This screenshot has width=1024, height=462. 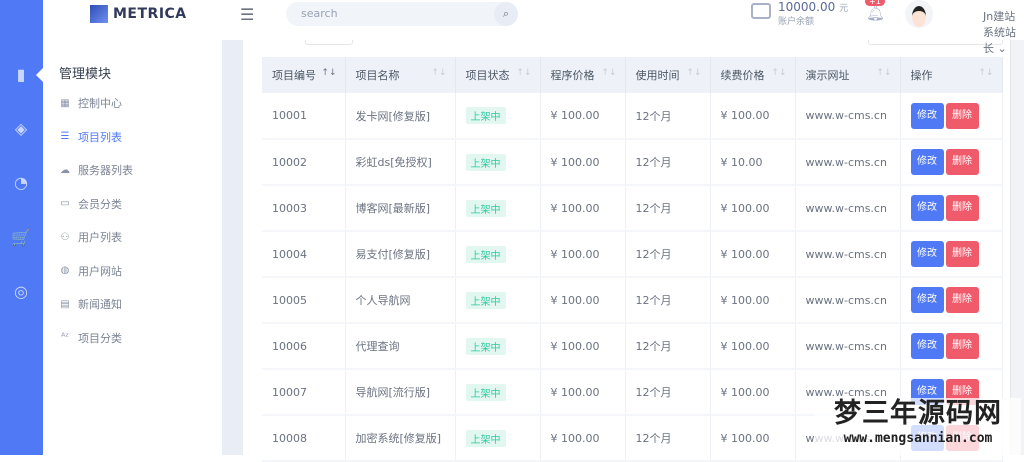 What do you see at coordinates (400, 208) in the screenshot?
I see `table-cell: 博客网[最新版]` at bounding box center [400, 208].